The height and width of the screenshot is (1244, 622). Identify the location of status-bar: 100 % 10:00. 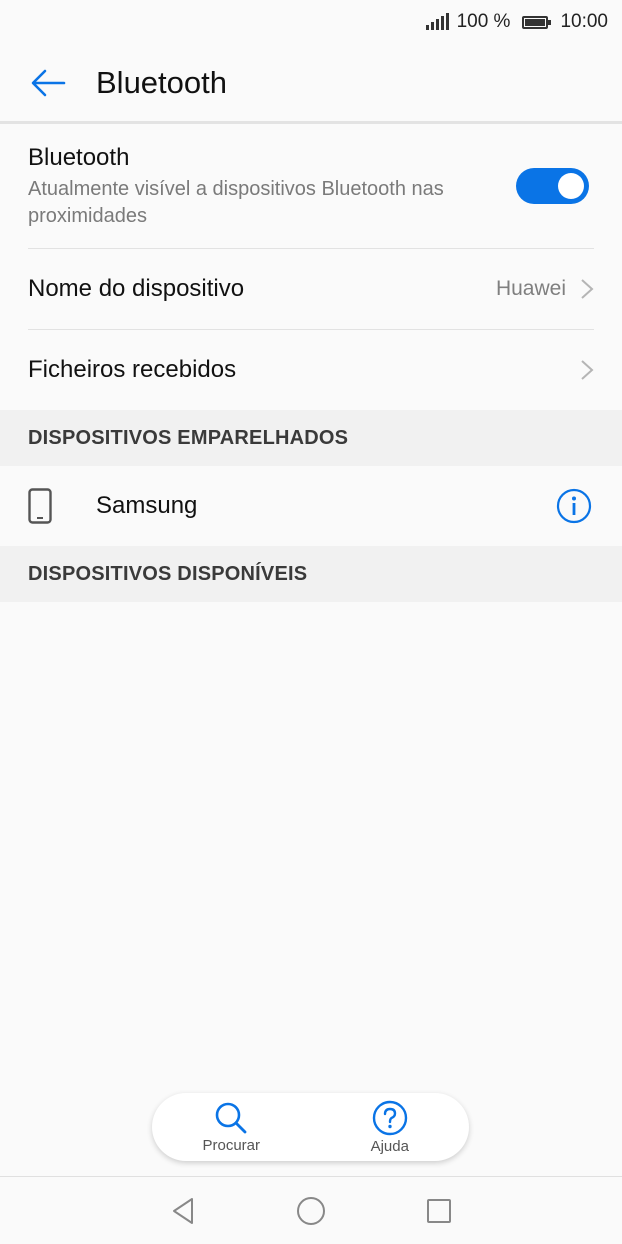
(311, 22).